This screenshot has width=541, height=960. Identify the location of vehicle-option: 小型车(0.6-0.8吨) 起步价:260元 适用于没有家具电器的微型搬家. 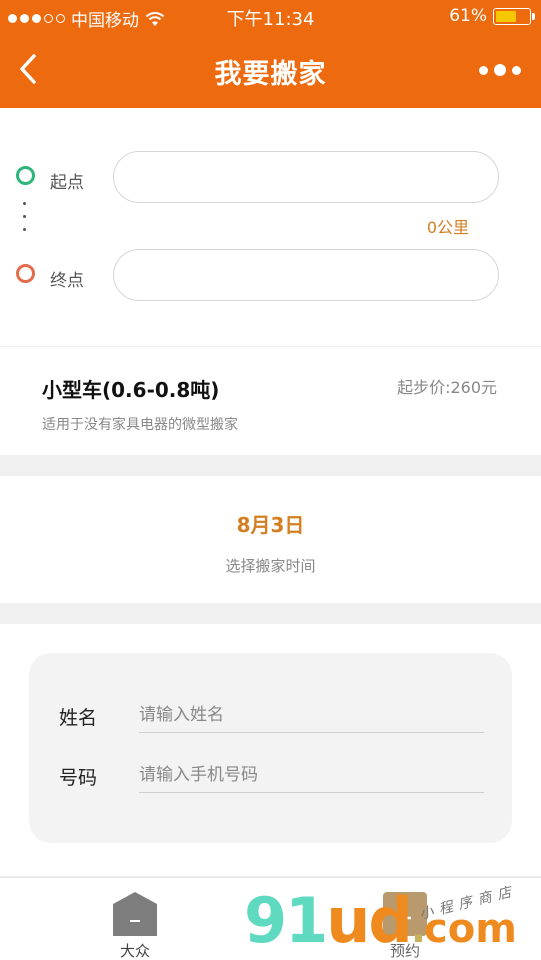
(270, 401).